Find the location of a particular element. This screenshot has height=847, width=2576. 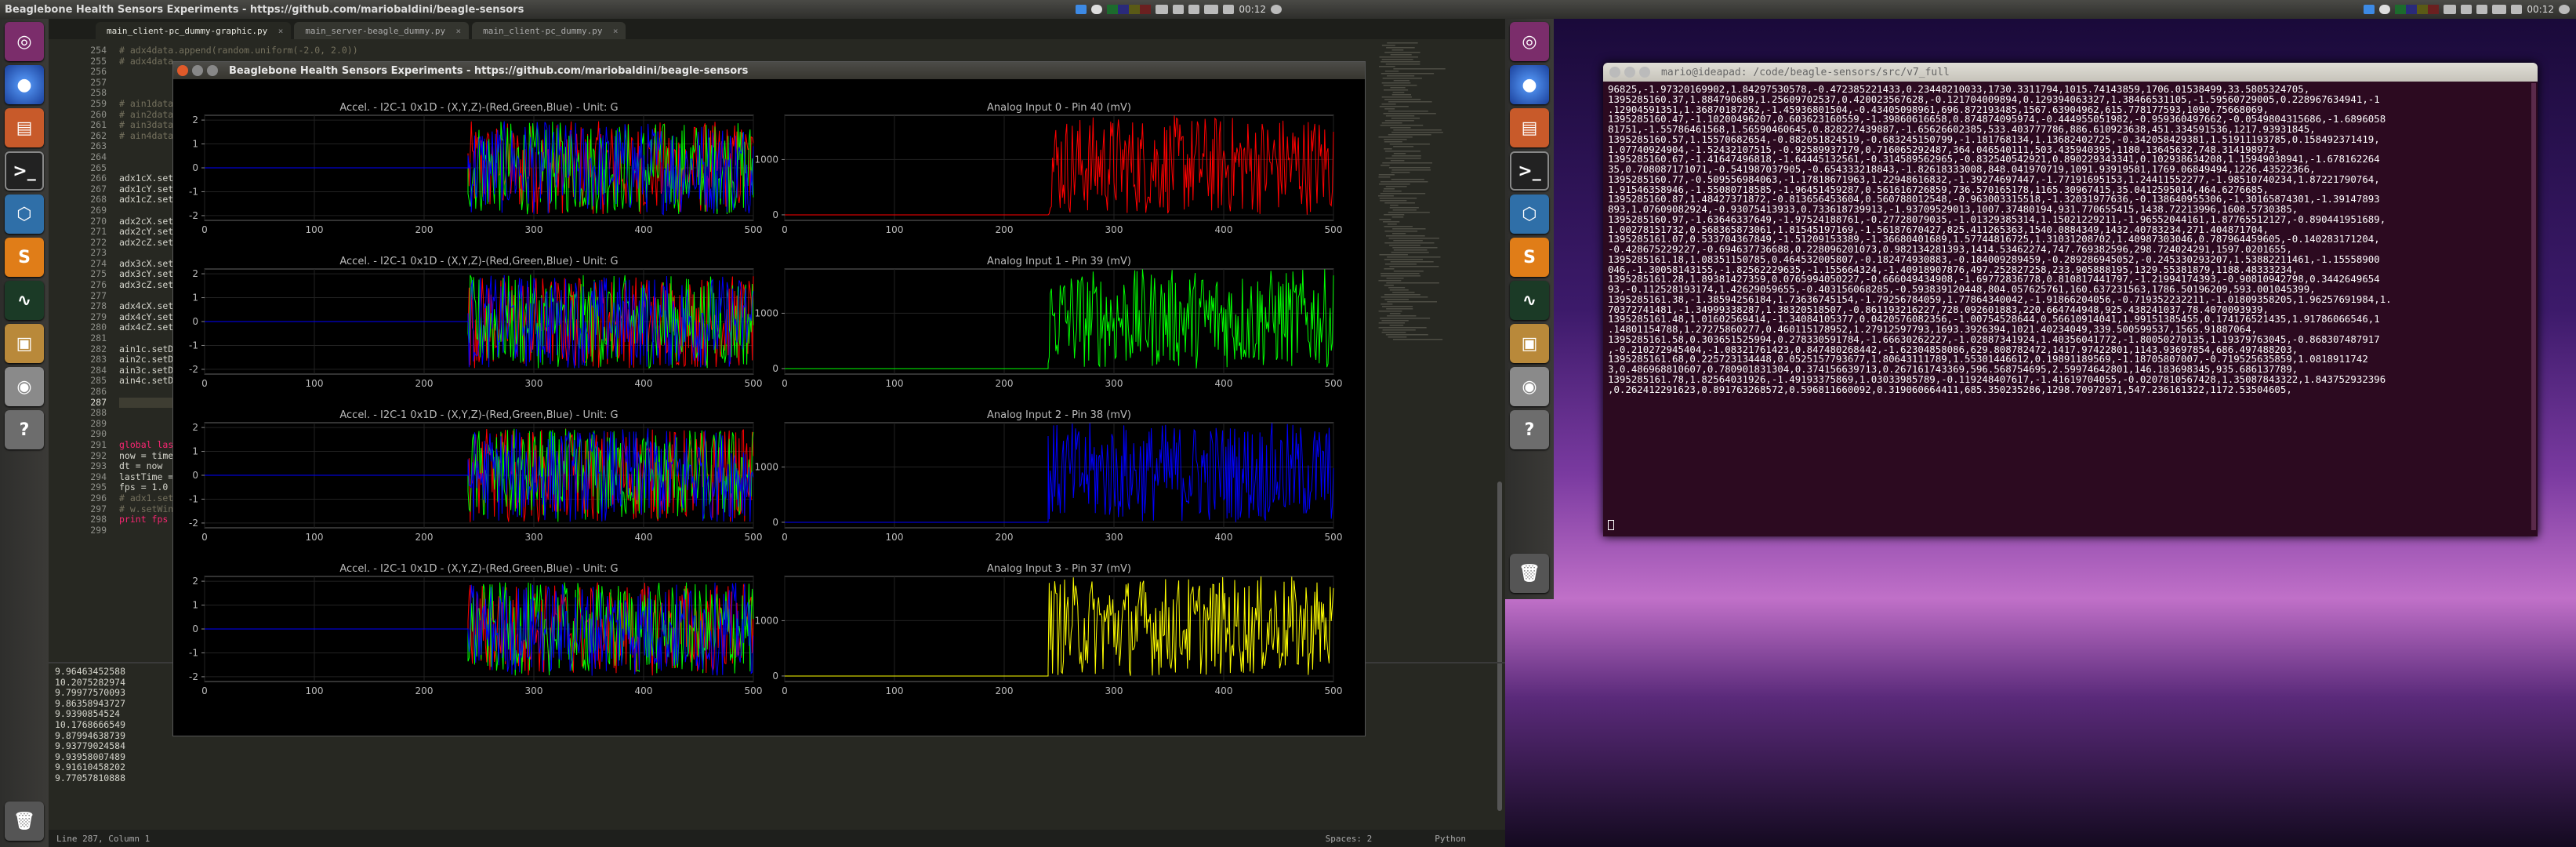

minimap is located at coordinates (1434, 434).